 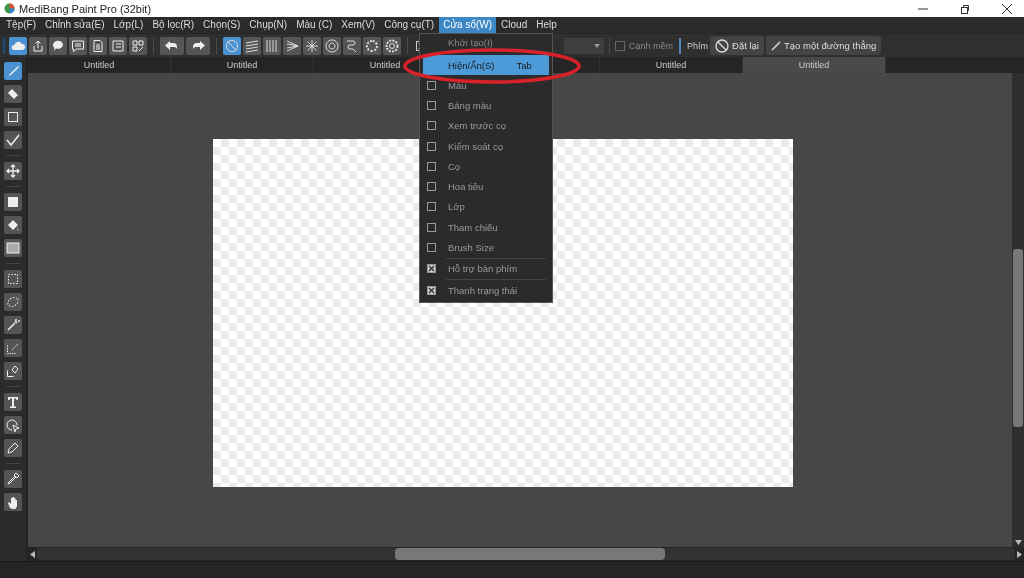 I want to click on fan-lines-icon, so click(x=292, y=45).